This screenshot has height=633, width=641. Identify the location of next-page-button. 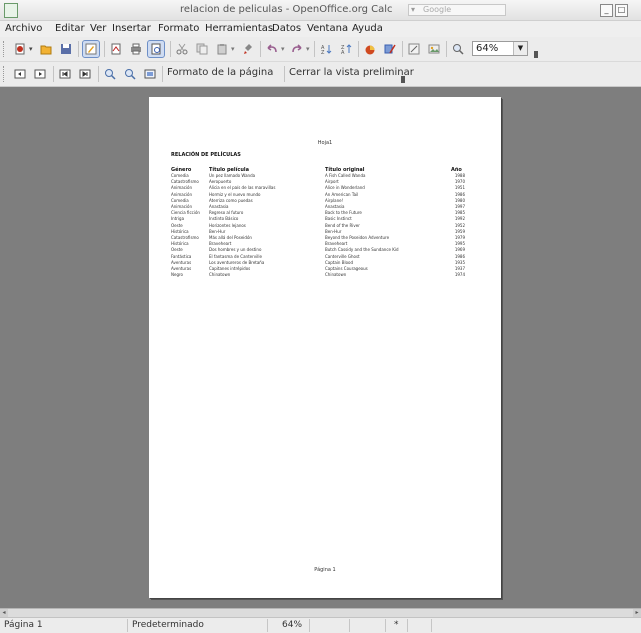
(40, 74).